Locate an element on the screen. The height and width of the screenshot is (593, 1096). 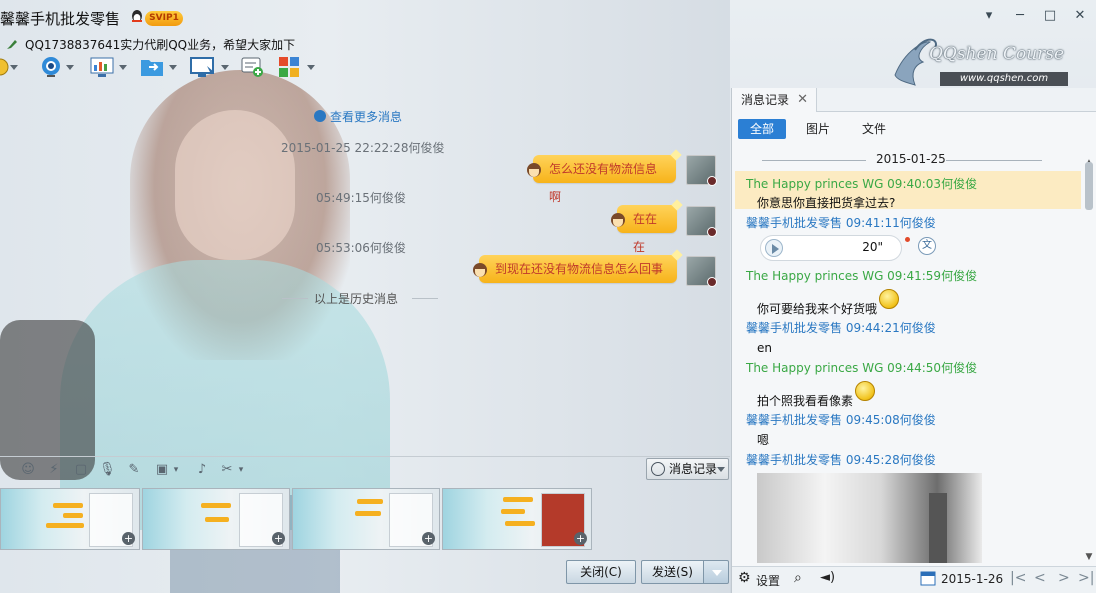
close-button: ✕ is located at coordinates (1080, 16).